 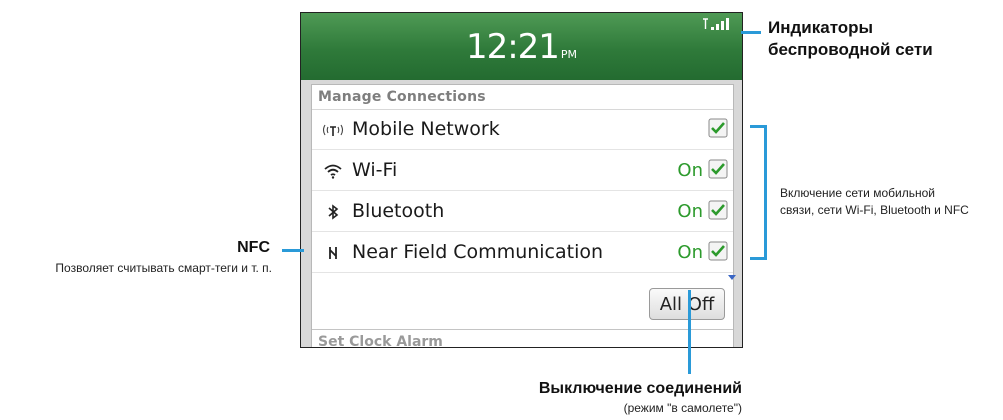 I want to click on callout-wireless-line2: беспроводной сети, so click(x=850, y=49).